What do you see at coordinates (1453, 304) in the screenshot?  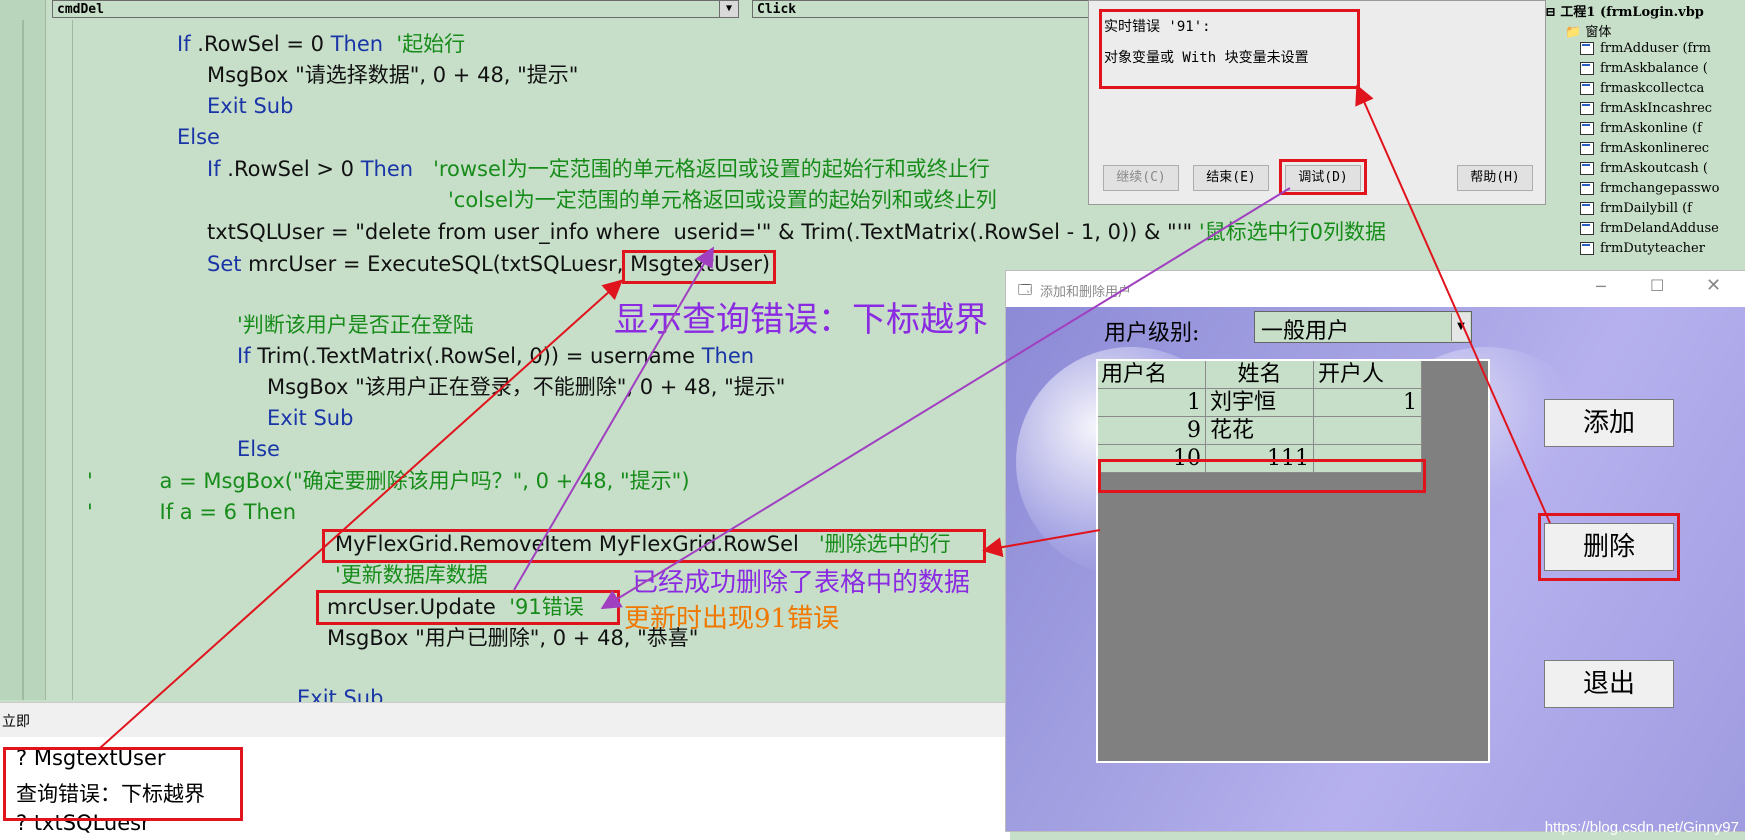 I see `arrow-delete-to-error` at bounding box center [1453, 304].